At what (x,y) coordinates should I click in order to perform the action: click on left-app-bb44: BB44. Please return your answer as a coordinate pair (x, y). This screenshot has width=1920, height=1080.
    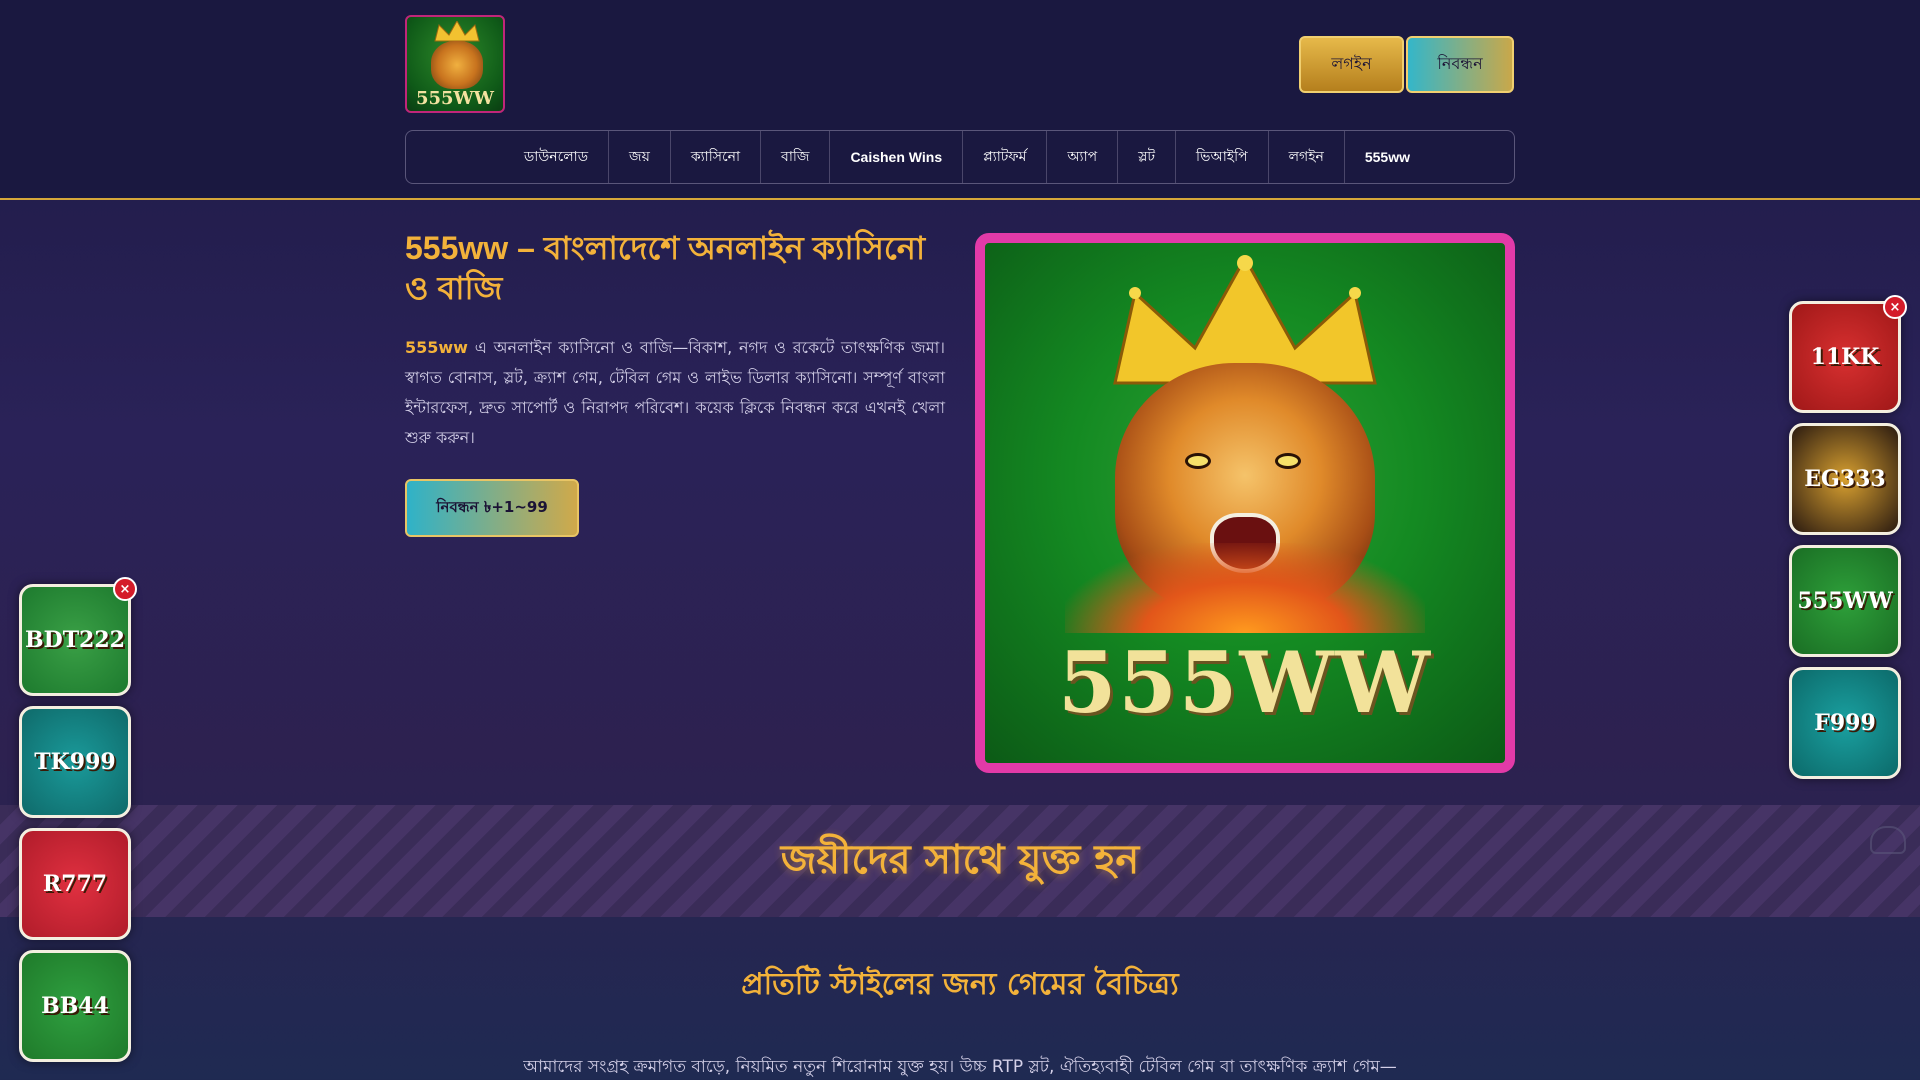
    Looking at the image, I should click on (75, 1006).